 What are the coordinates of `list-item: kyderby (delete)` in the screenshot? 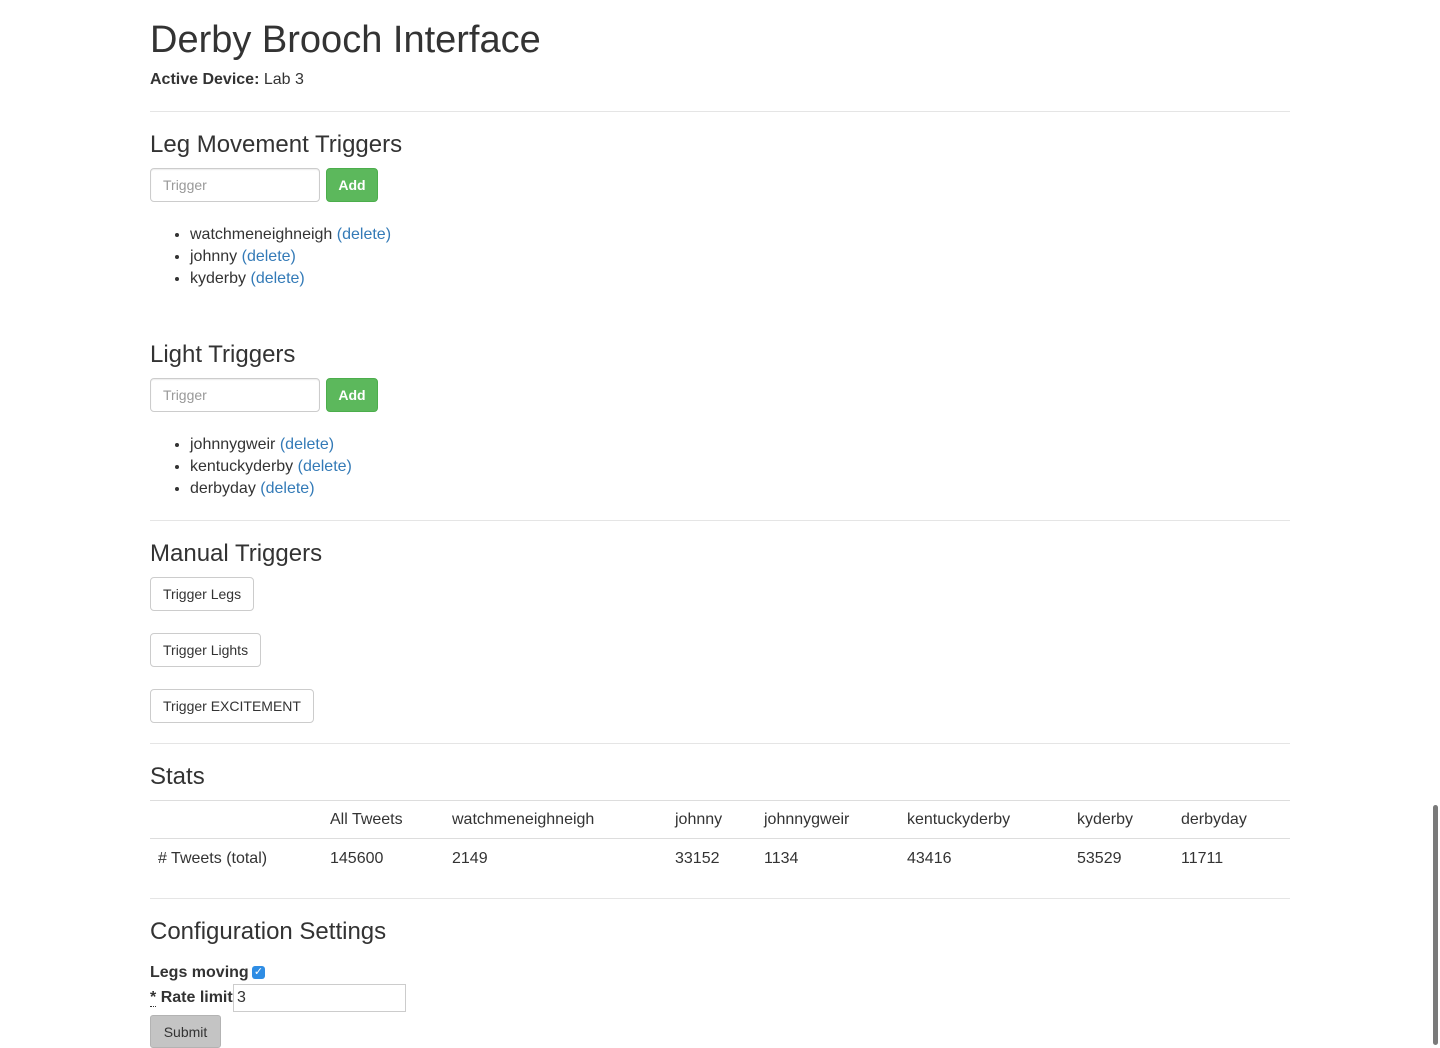 It's located at (290, 279).